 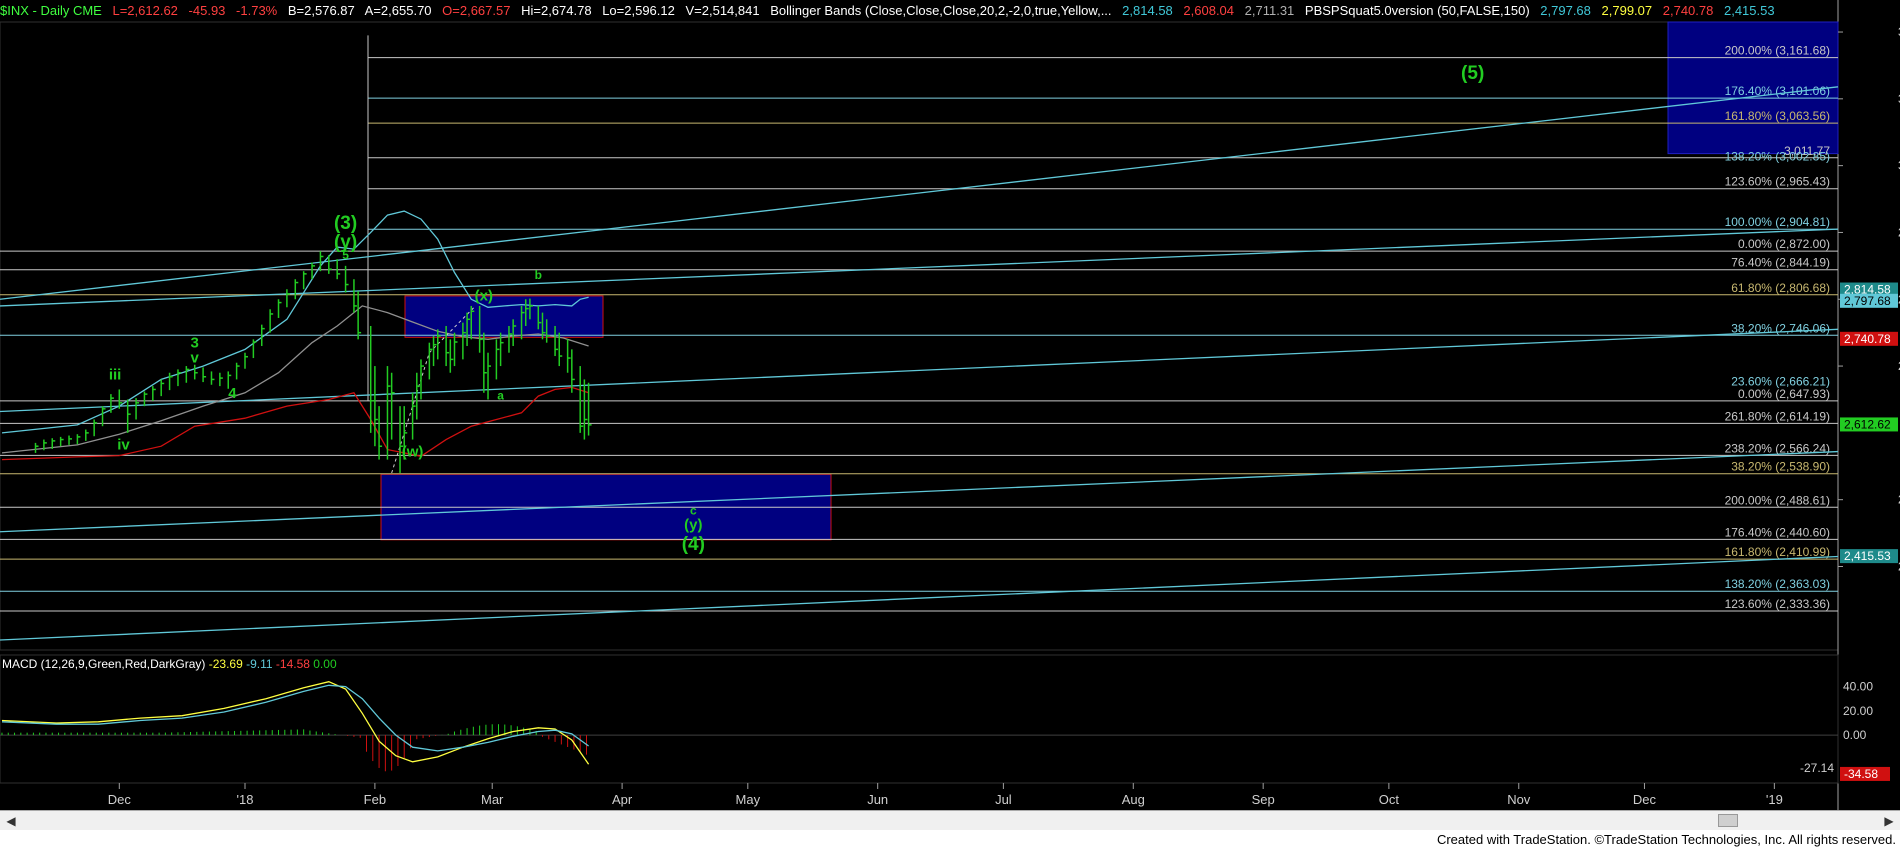 I want to click on macd-header-part: -23.69, so click(x=224, y=664).